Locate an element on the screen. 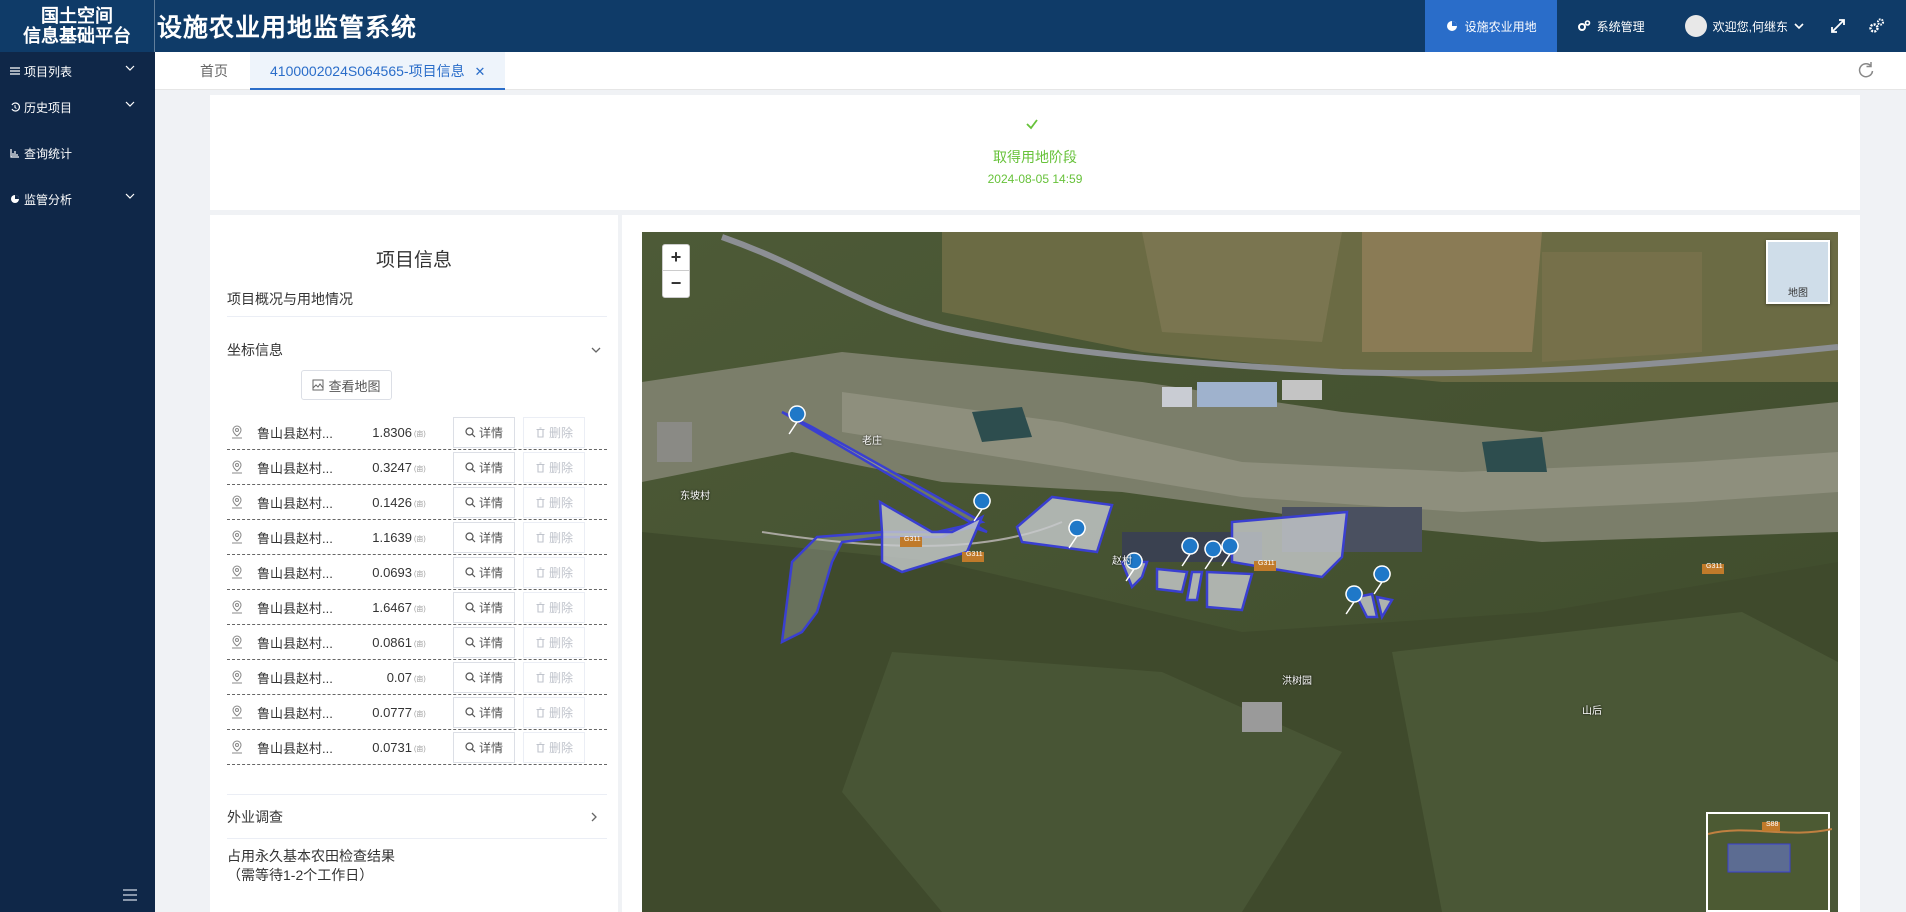  user-menu: 欢迎您,何继东 is located at coordinates (1741, 26).